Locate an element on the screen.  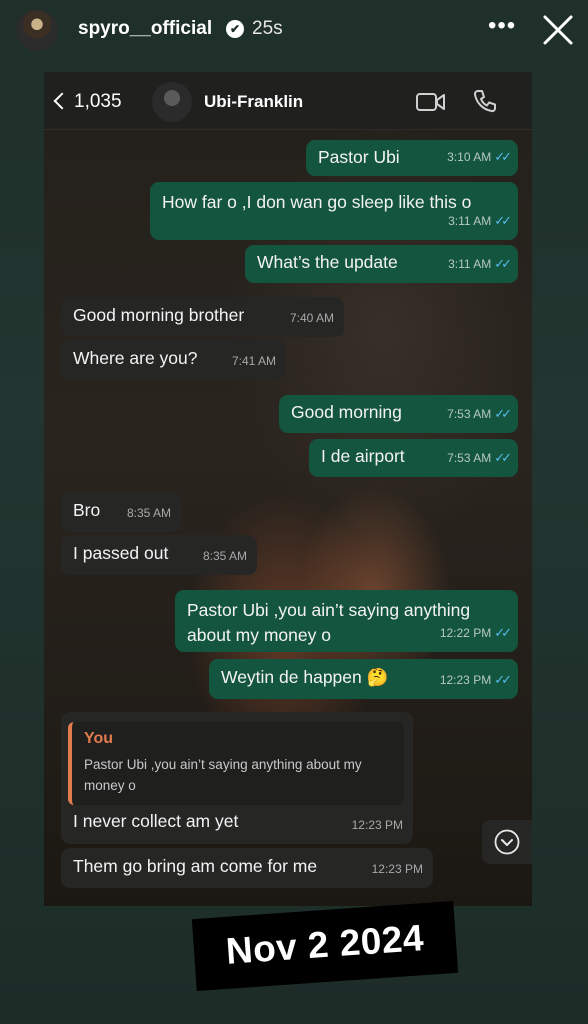
chevron-down-icon is located at coordinates (507, 842).